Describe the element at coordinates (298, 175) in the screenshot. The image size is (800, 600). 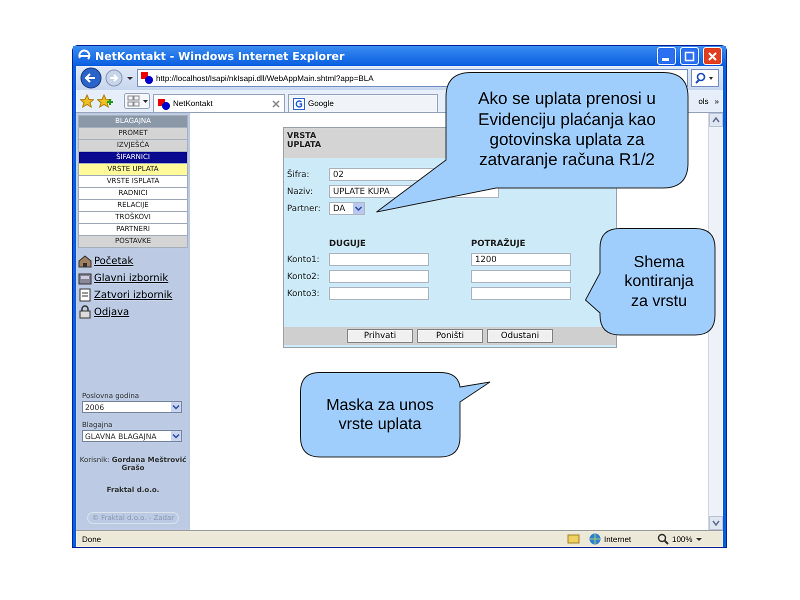
I see `field-label: Šifra:` at that location.